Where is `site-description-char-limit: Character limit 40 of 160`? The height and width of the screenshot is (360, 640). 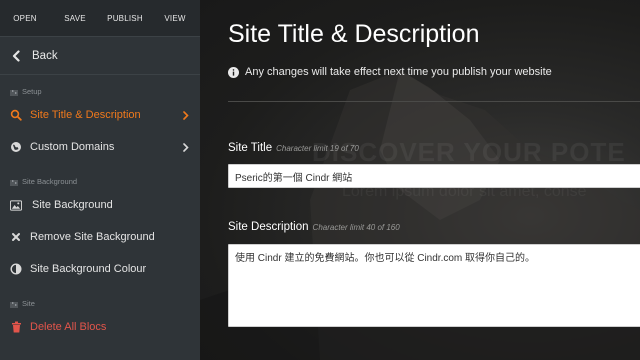
site-description-char-limit: Character limit 40 of 160 is located at coordinates (356, 227).